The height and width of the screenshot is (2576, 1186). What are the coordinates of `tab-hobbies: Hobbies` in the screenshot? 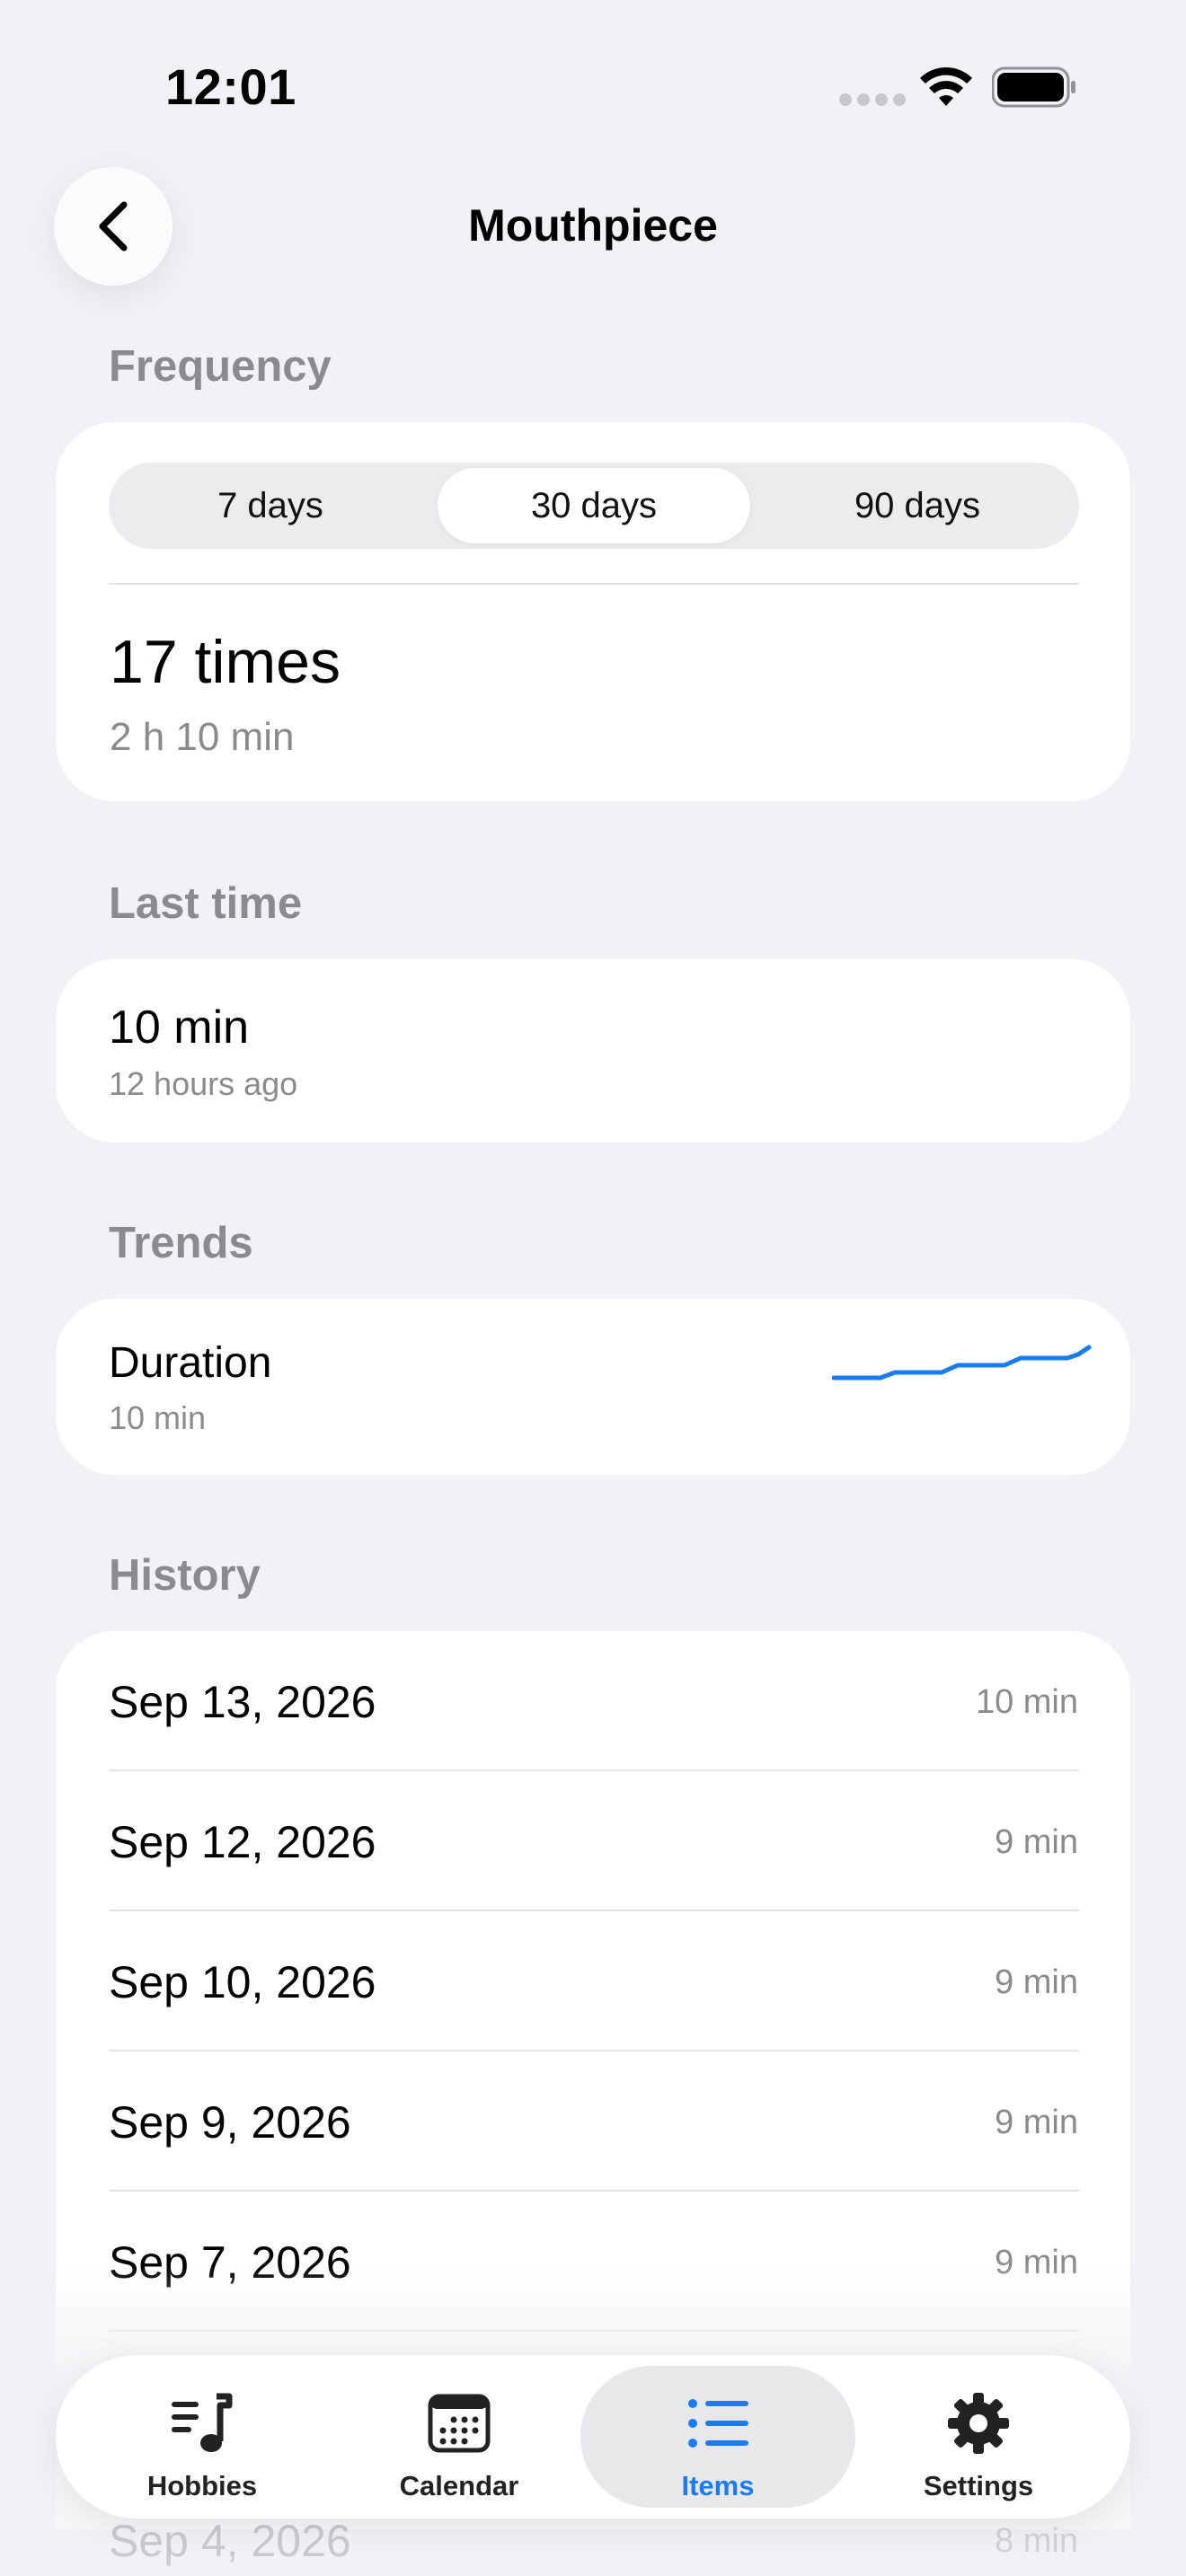 It's located at (202, 2437).